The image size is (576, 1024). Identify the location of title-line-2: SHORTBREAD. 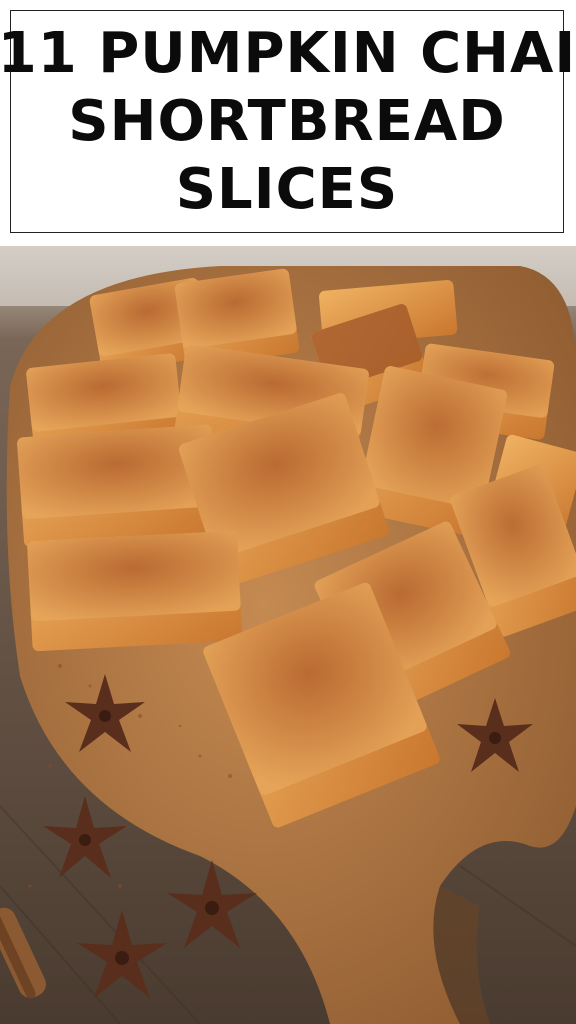
(287, 121).